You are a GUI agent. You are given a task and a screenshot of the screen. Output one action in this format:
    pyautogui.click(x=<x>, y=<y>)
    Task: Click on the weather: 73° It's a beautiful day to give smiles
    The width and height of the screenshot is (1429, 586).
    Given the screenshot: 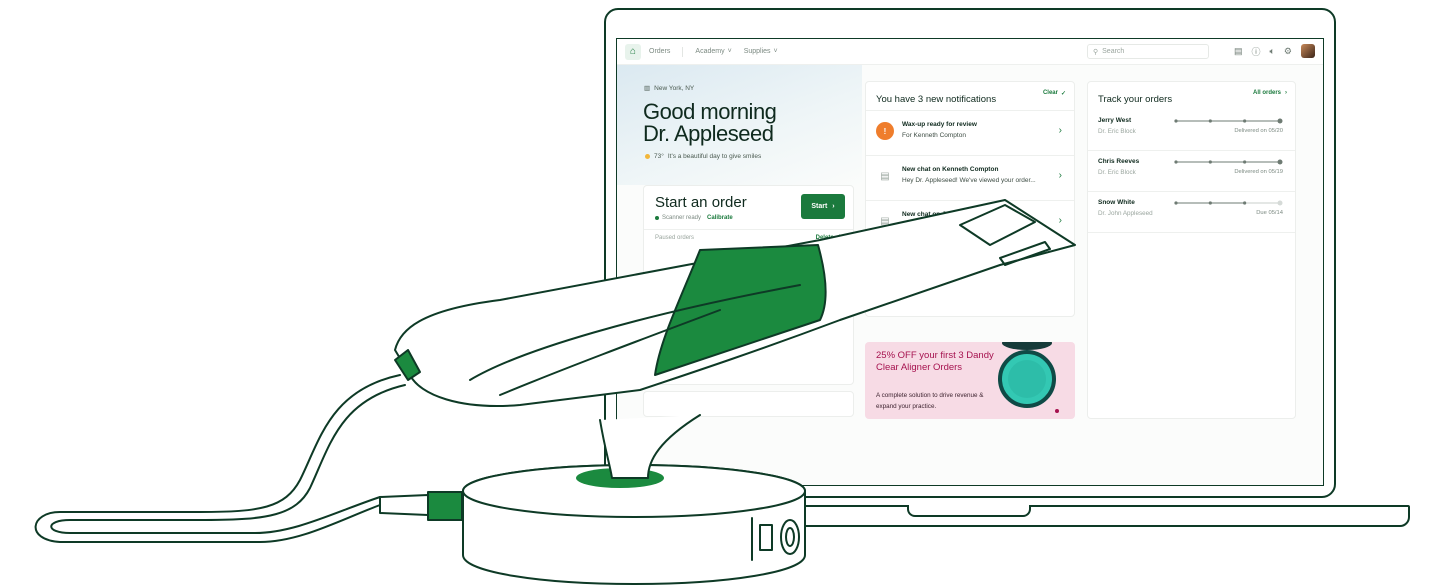 What is the action you would take?
    pyautogui.click(x=703, y=156)
    